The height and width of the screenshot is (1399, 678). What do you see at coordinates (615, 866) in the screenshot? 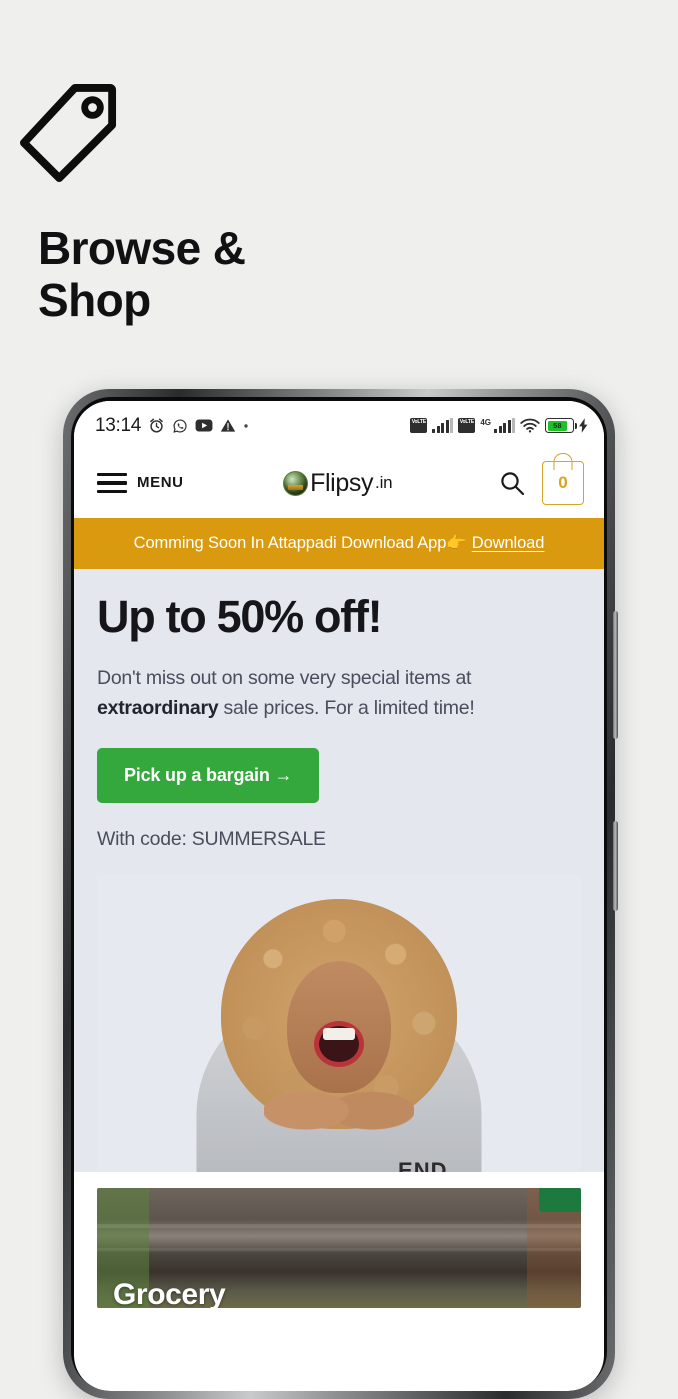
I see `power-button` at bounding box center [615, 866].